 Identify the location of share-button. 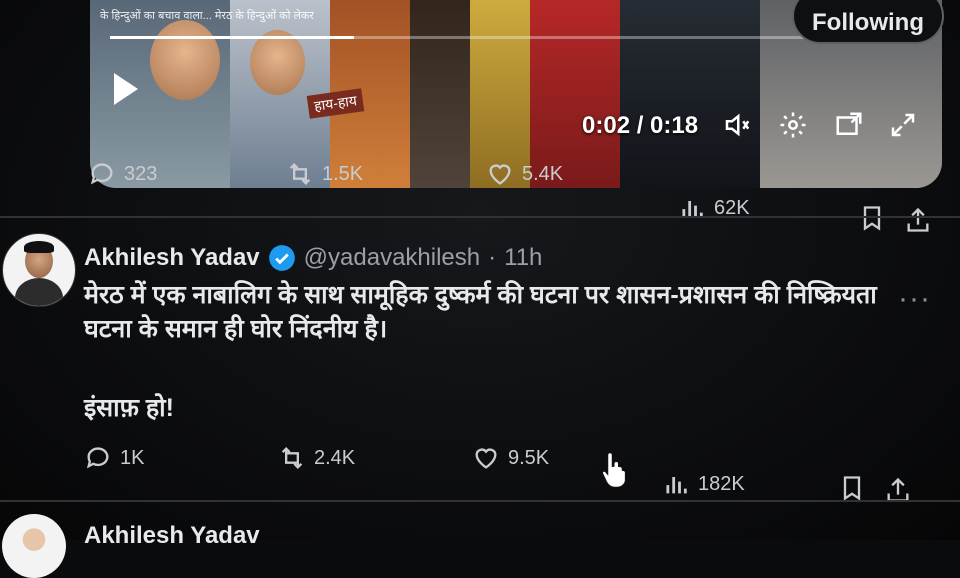
(918, 220).